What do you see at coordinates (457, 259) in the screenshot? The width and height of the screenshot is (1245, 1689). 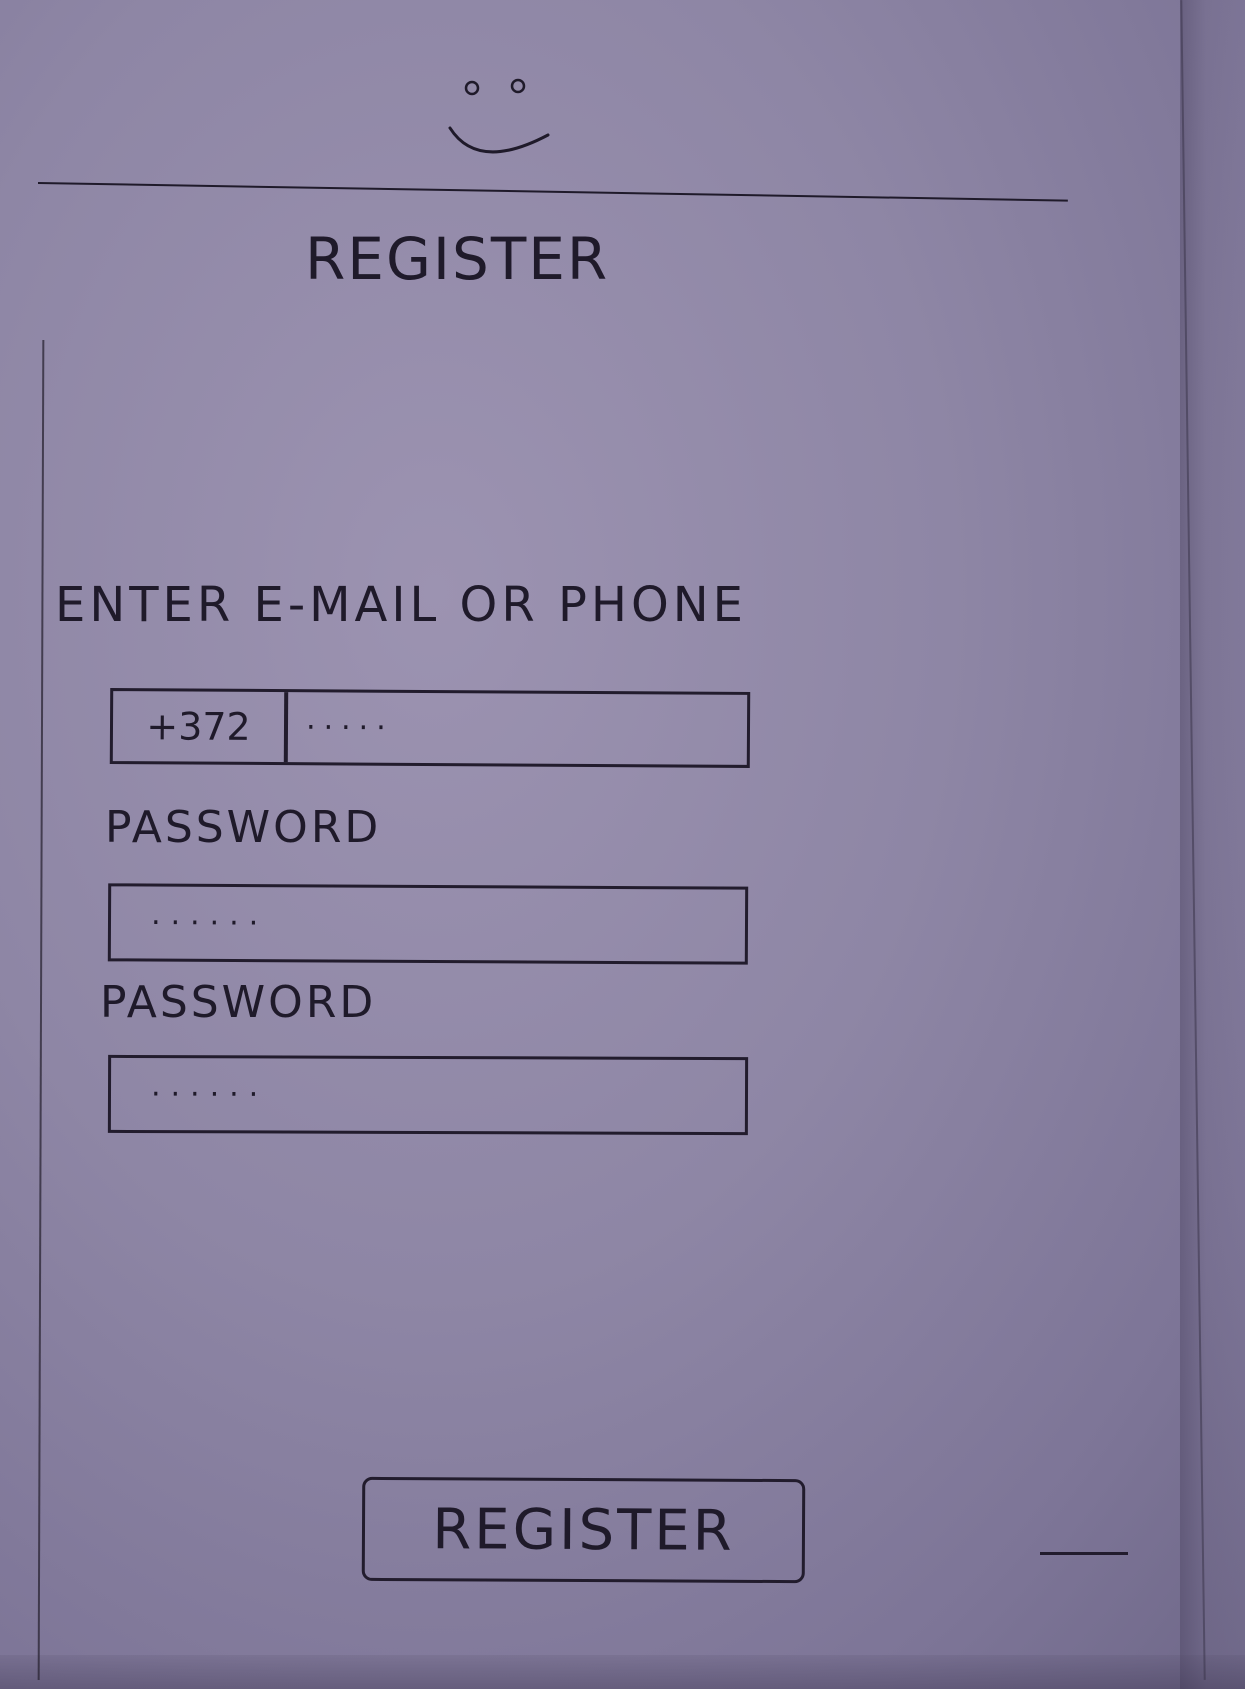 I see `page-title: REGISTER` at bounding box center [457, 259].